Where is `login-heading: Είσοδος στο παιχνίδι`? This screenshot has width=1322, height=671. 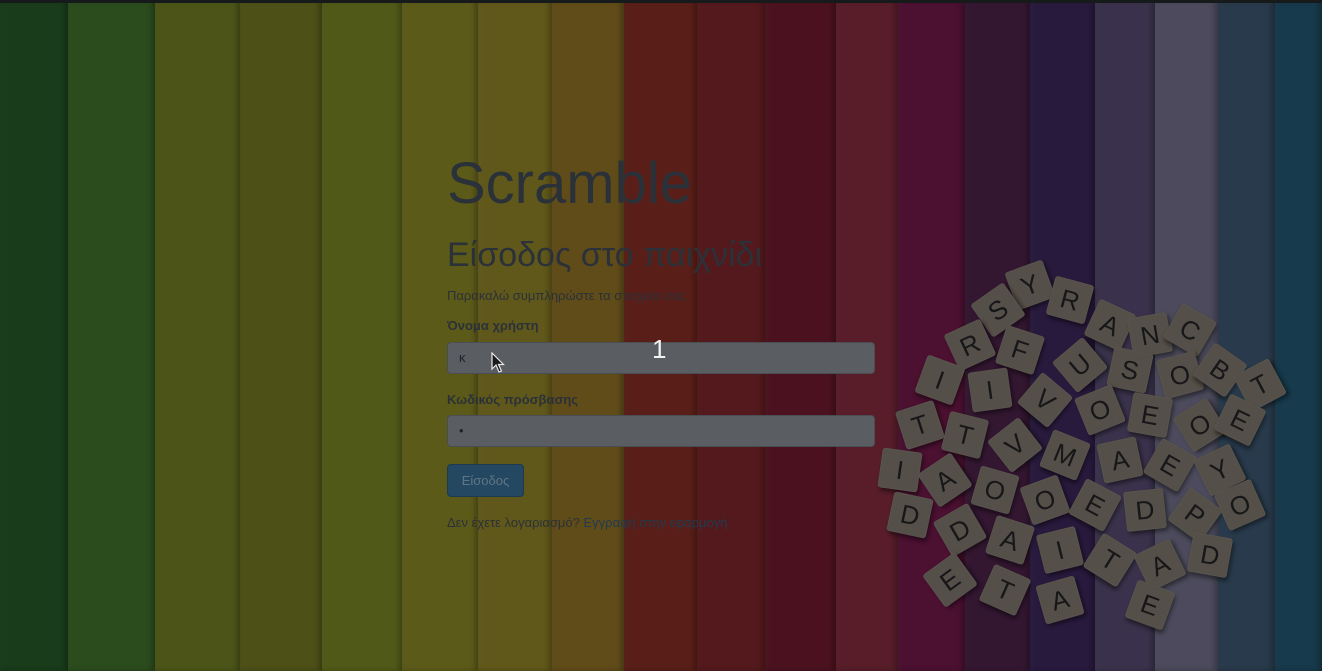 login-heading: Είσοδος στο παιχνίδι is located at coordinates (605, 255).